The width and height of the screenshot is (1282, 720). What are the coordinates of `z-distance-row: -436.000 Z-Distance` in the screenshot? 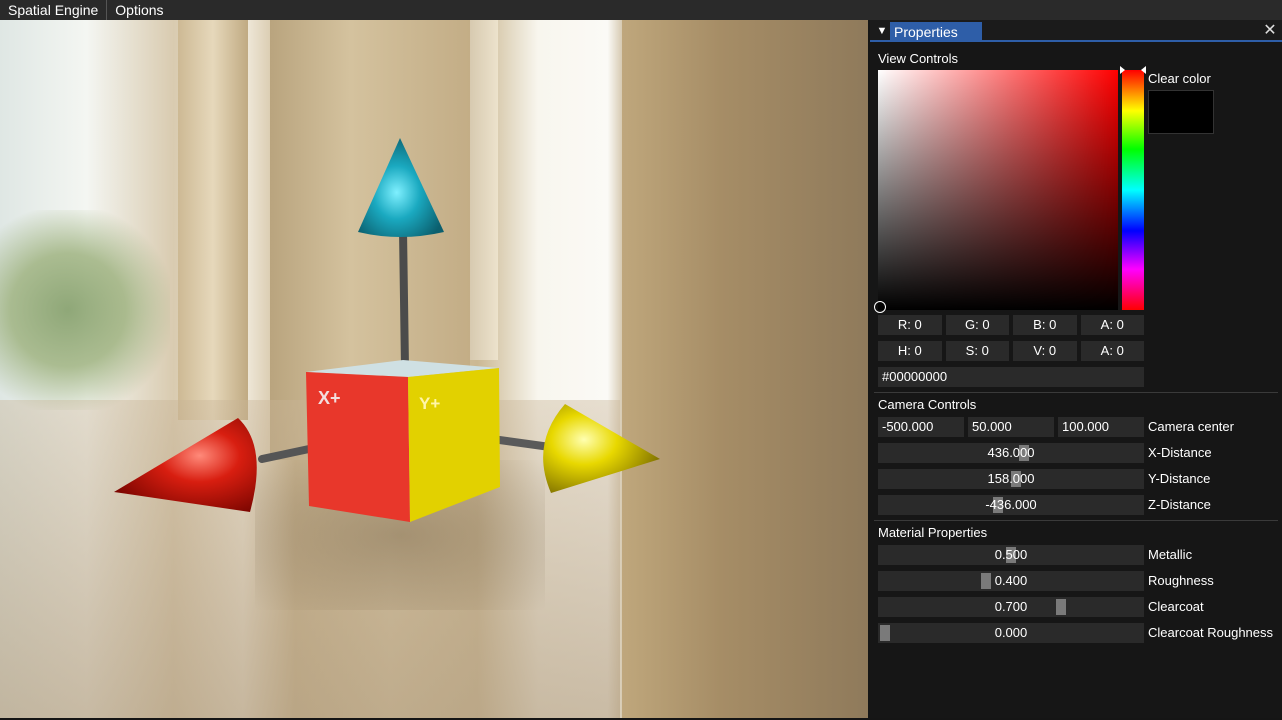 It's located at (1078, 505).